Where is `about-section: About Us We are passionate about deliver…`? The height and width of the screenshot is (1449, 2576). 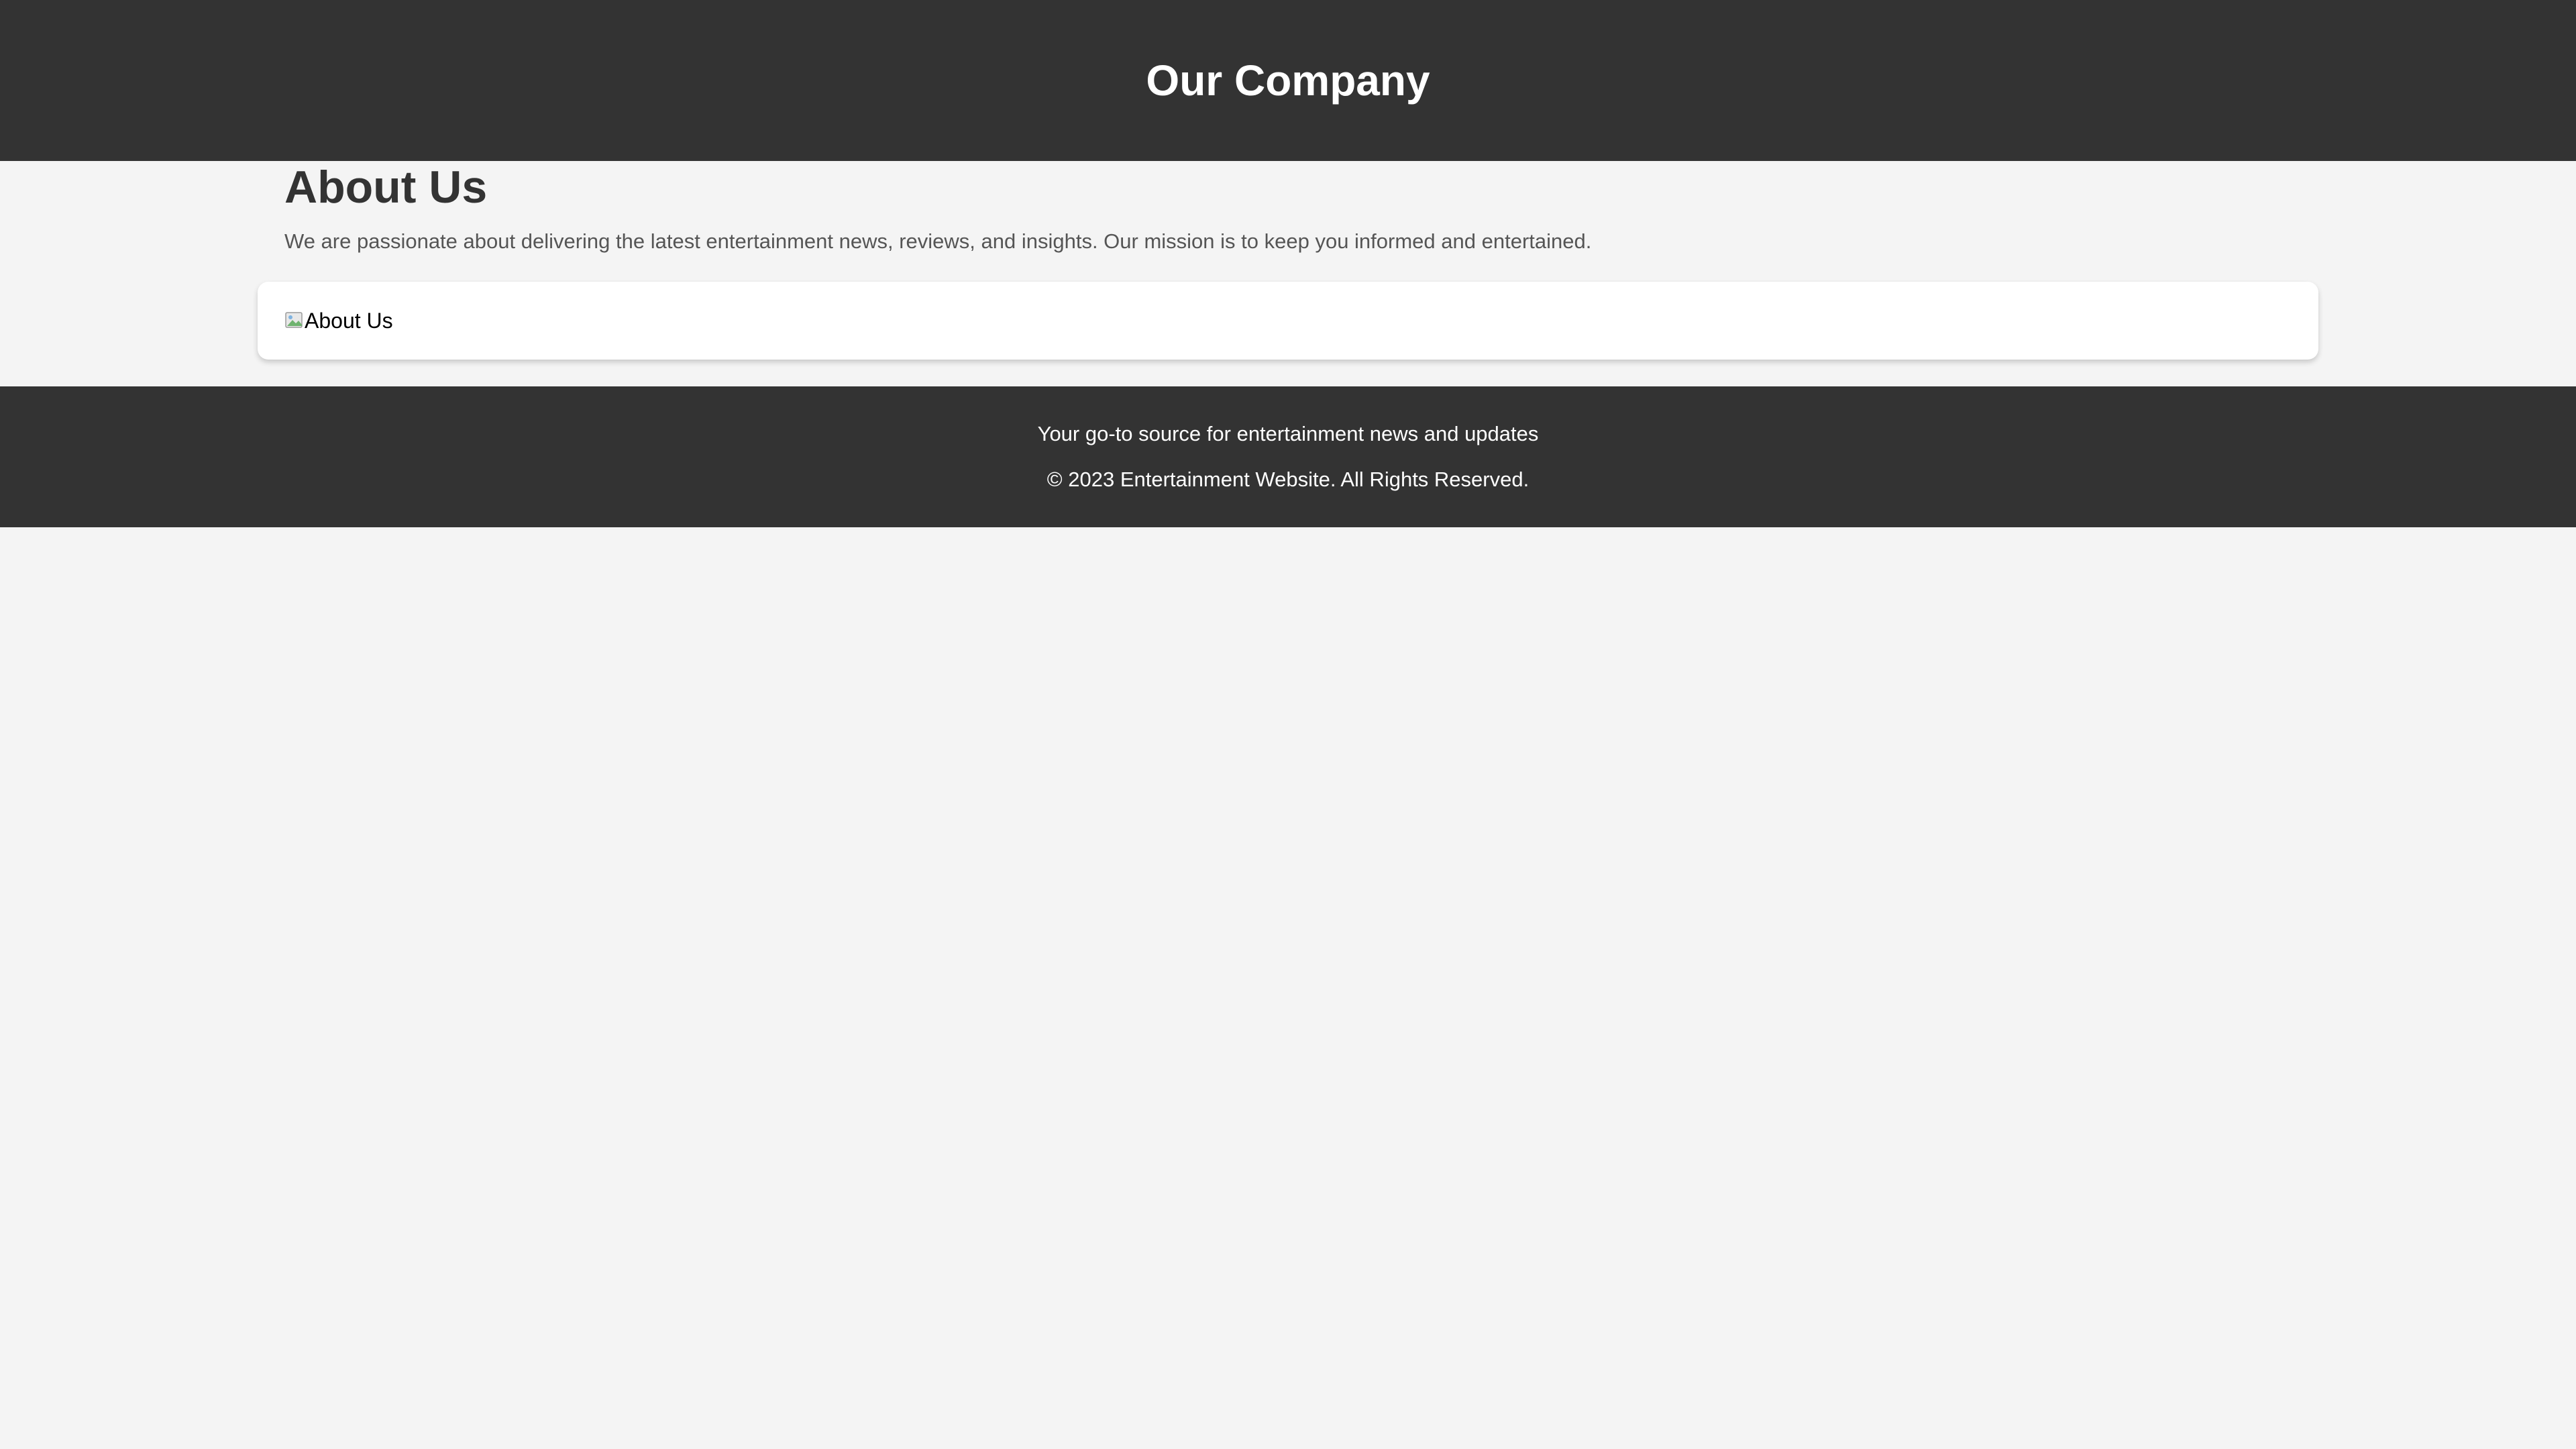
about-section: About Us We are passionate about deliver… is located at coordinates (1288, 208).